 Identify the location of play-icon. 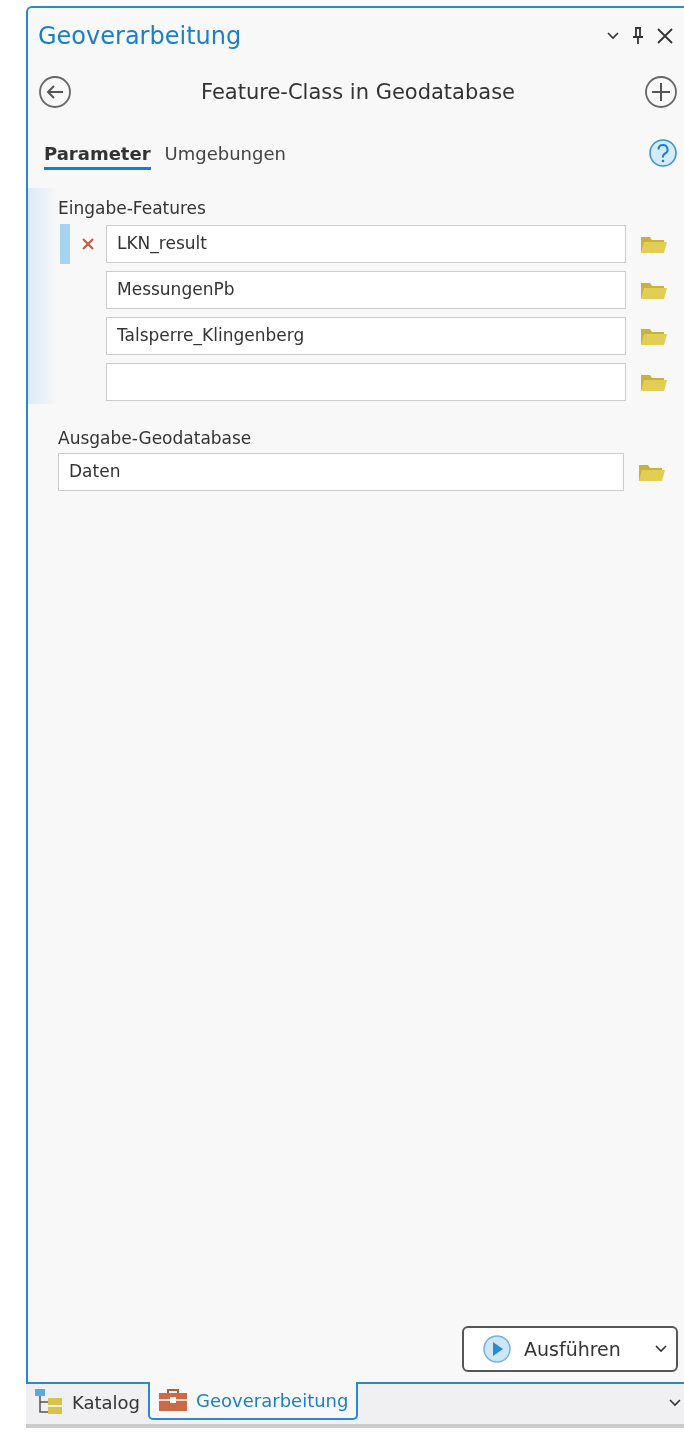
(497, 1349).